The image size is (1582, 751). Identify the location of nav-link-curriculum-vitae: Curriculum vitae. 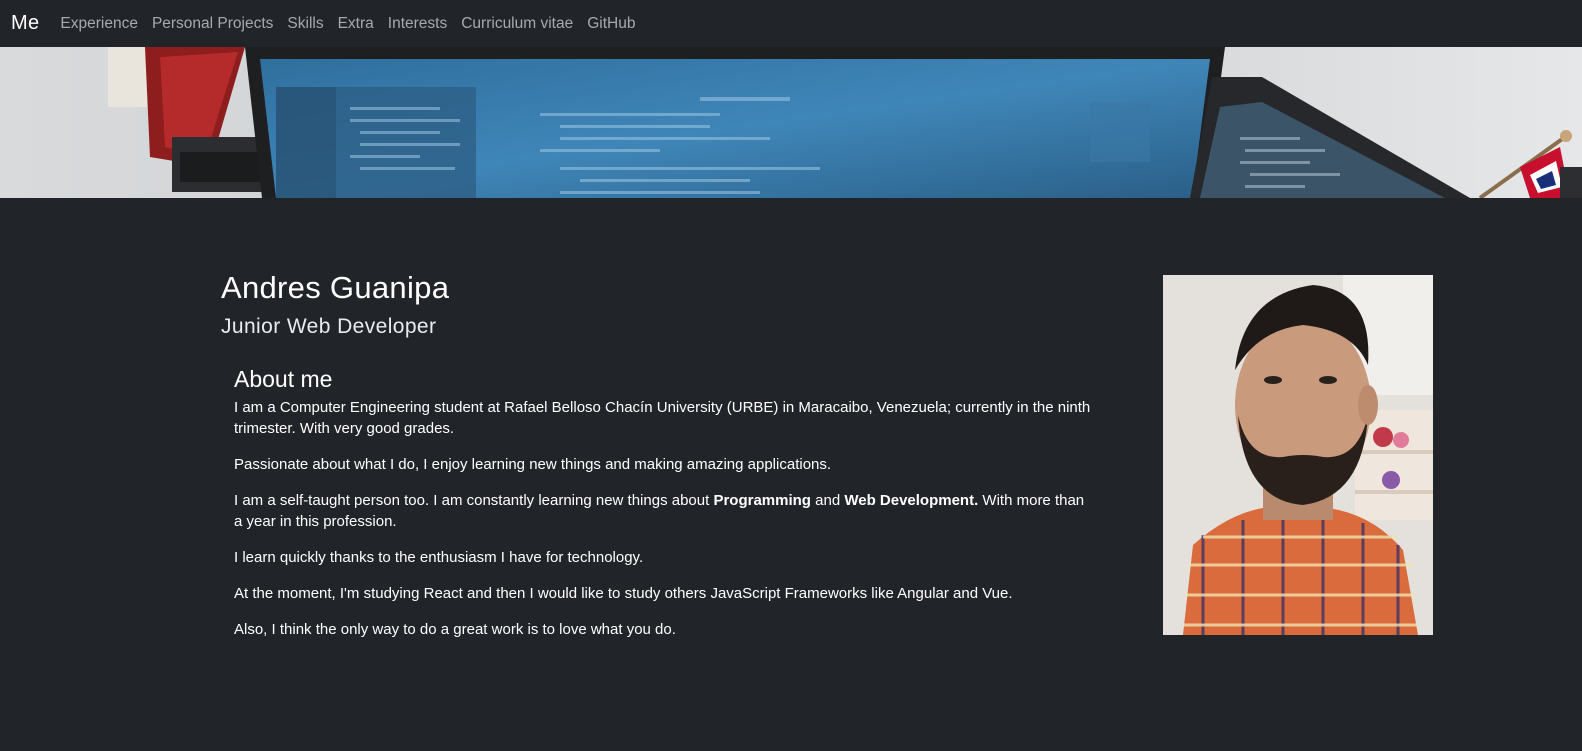
(517, 24).